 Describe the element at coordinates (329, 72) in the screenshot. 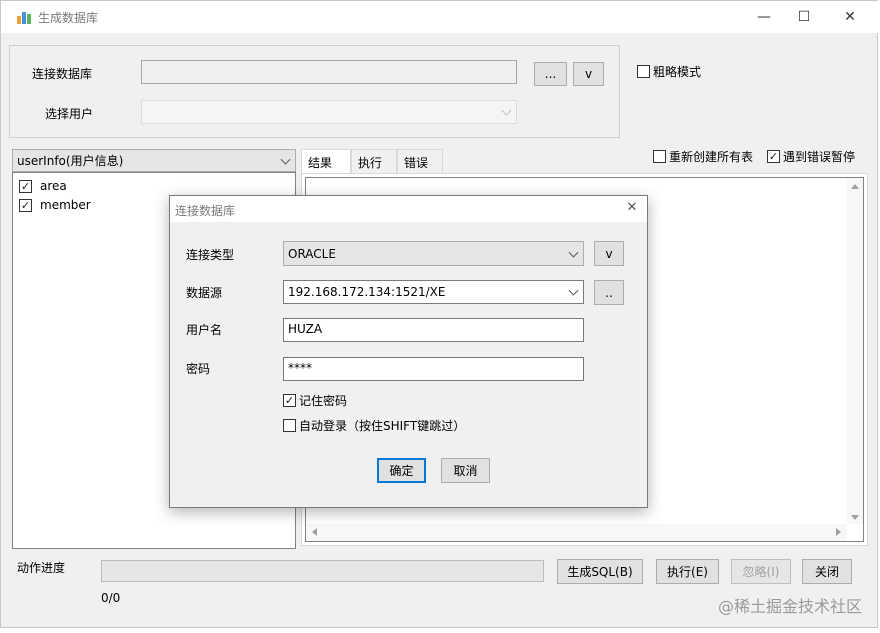

I see `db-field` at that location.